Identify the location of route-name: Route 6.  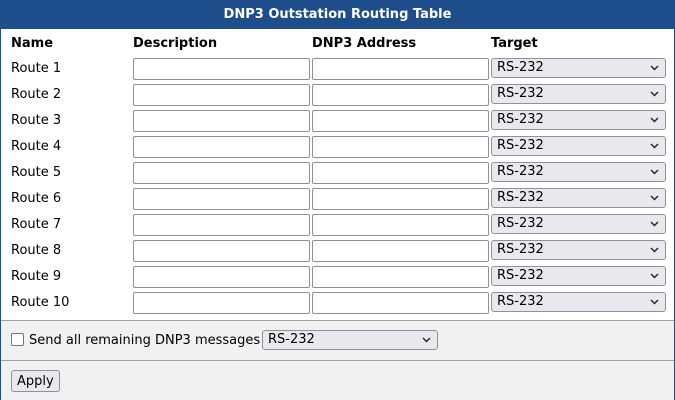
(36, 198).